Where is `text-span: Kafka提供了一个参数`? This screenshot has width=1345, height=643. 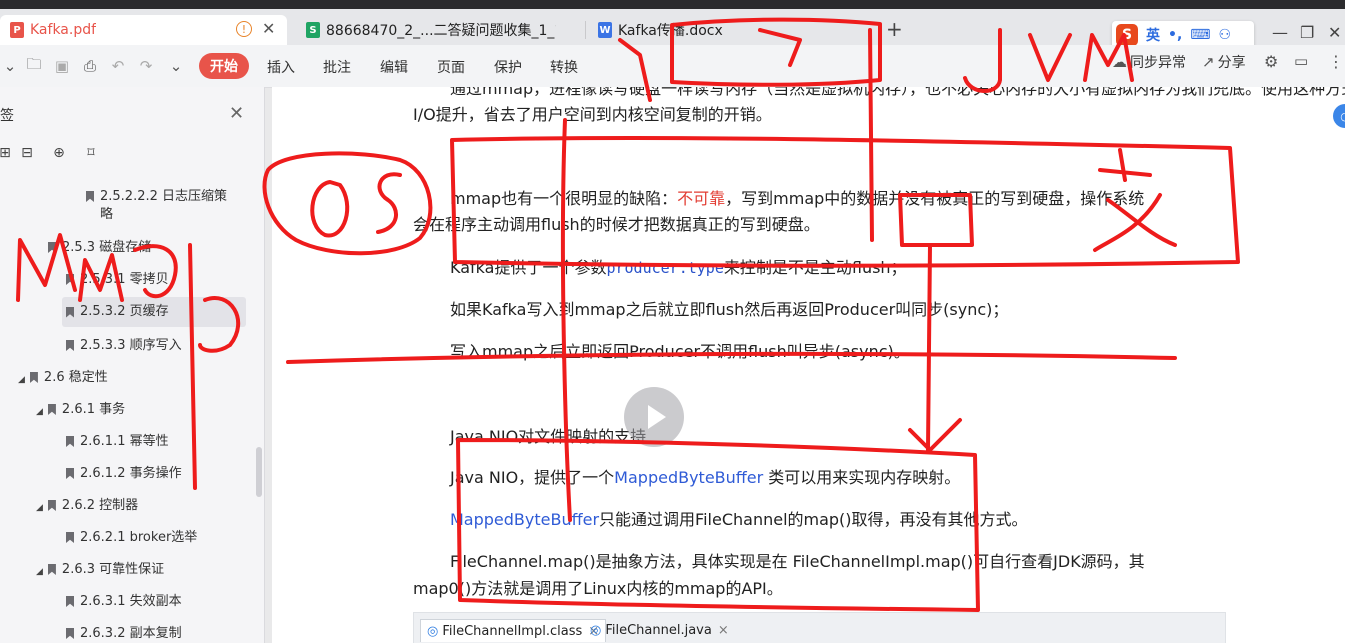
text-span: Kafka提供了一个参数 is located at coordinates (528, 267).